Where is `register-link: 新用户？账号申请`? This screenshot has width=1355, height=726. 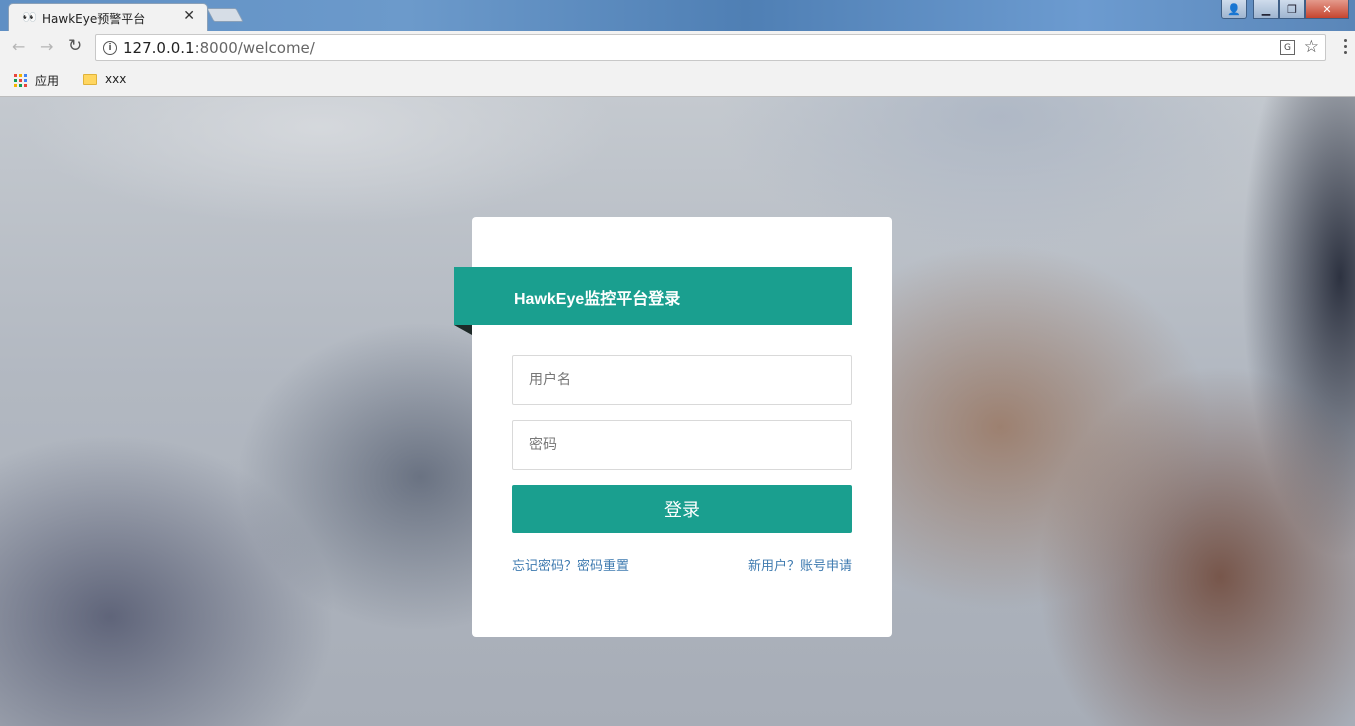 register-link: 新用户？账号申请 is located at coordinates (800, 564).